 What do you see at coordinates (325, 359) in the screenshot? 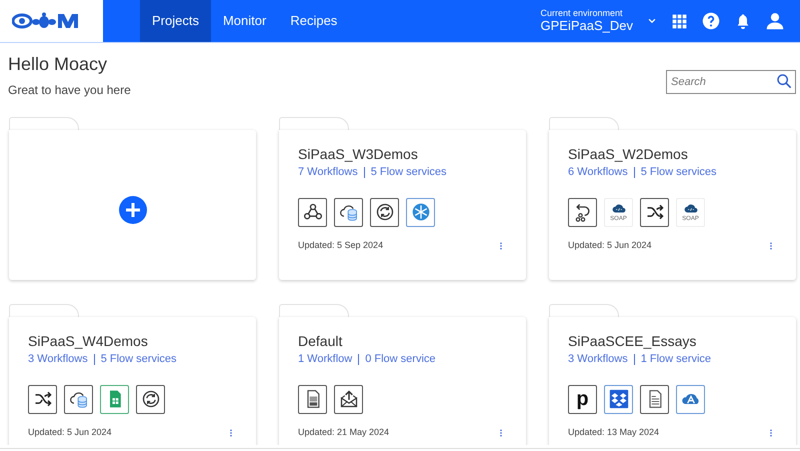
I see `workflows-link: 1 Workflow` at bounding box center [325, 359].